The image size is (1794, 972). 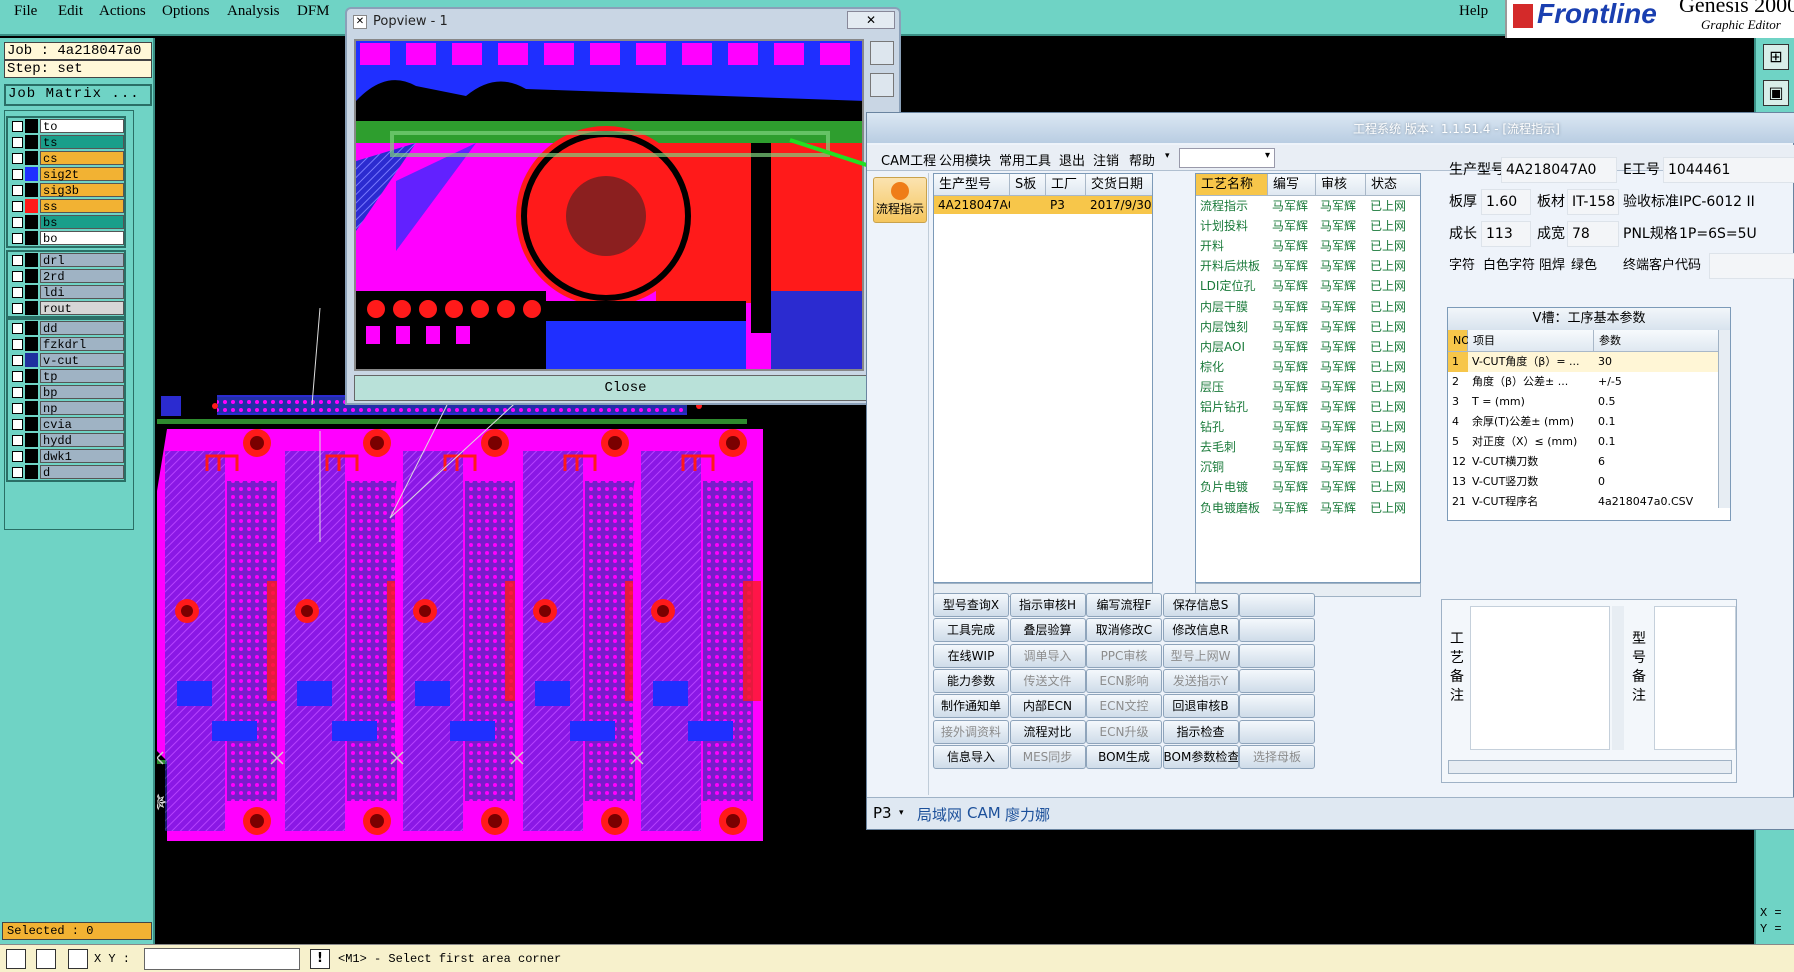 What do you see at coordinates (1341, 185) in the screenshot?
I see `column-header: 审核` at bounding box center [1341, 185].